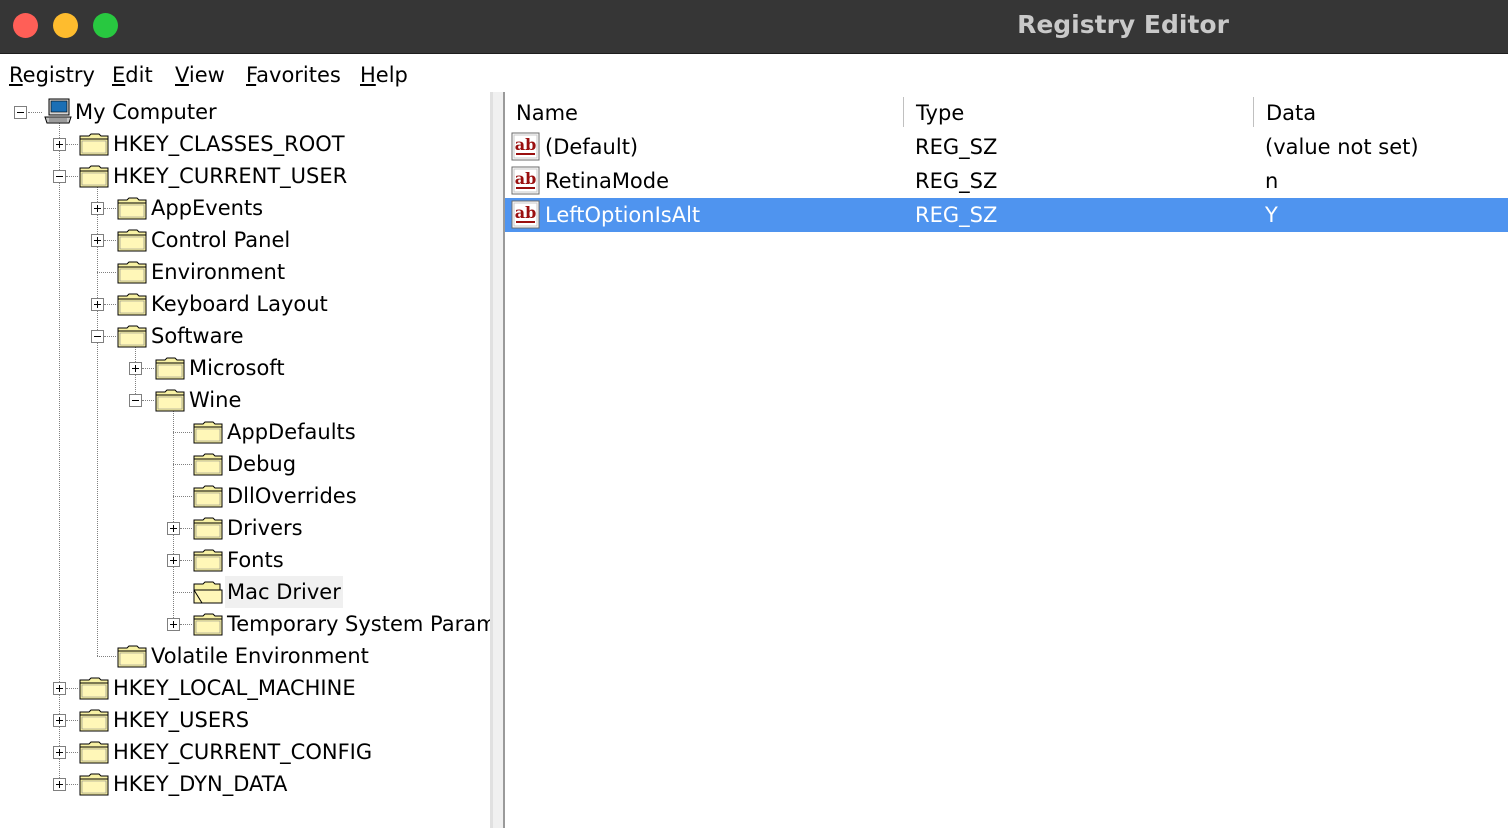 The height and width of the screenshot is (828, 1508). What do you see at coordinates (1006, 147) in the screenshot?
I see `value-row: (Default) REG_SZ (value not set)` at bounding box center [1006, 147].